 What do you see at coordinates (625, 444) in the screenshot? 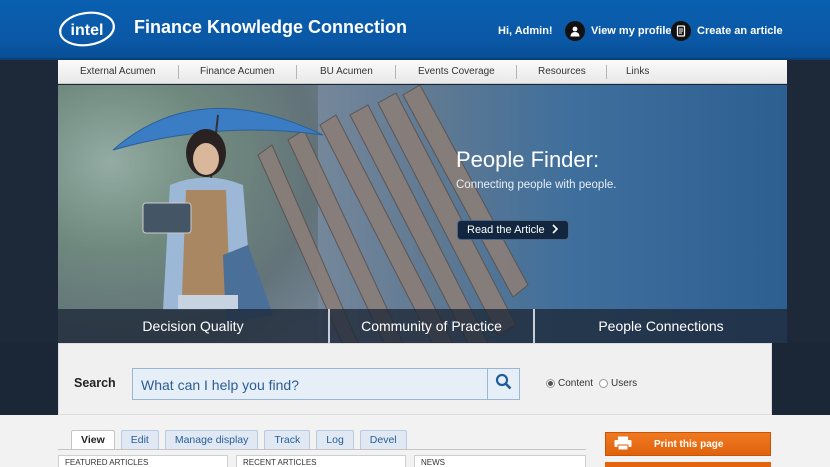
I see `printer-icon` at bounding box center [625, 444].